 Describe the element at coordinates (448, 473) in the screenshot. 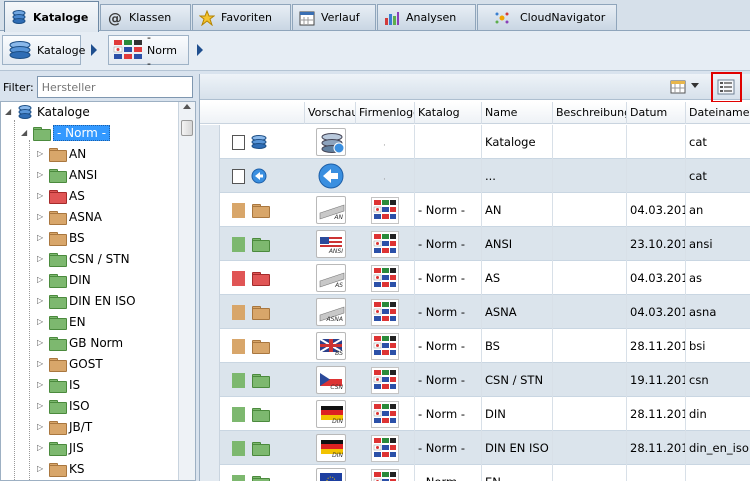

I see `cell-katalog: - Norm -` at that location.